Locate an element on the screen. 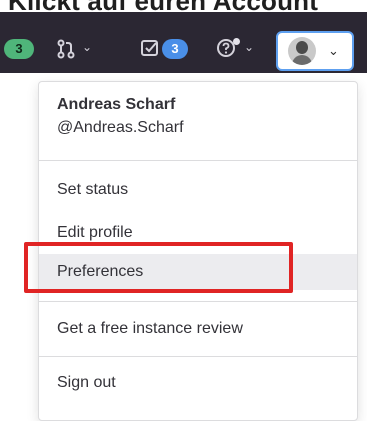 The image size is (367, 421). page-heading-partial: Klickt auf euren Account is located at coordinates (163, 8).